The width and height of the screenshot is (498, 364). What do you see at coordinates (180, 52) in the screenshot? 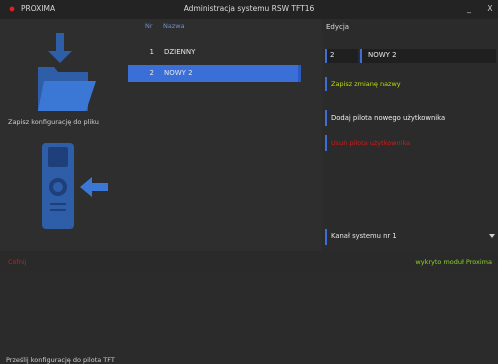
I see `row-name: DZIENNY` at bounding box center [180, 52].